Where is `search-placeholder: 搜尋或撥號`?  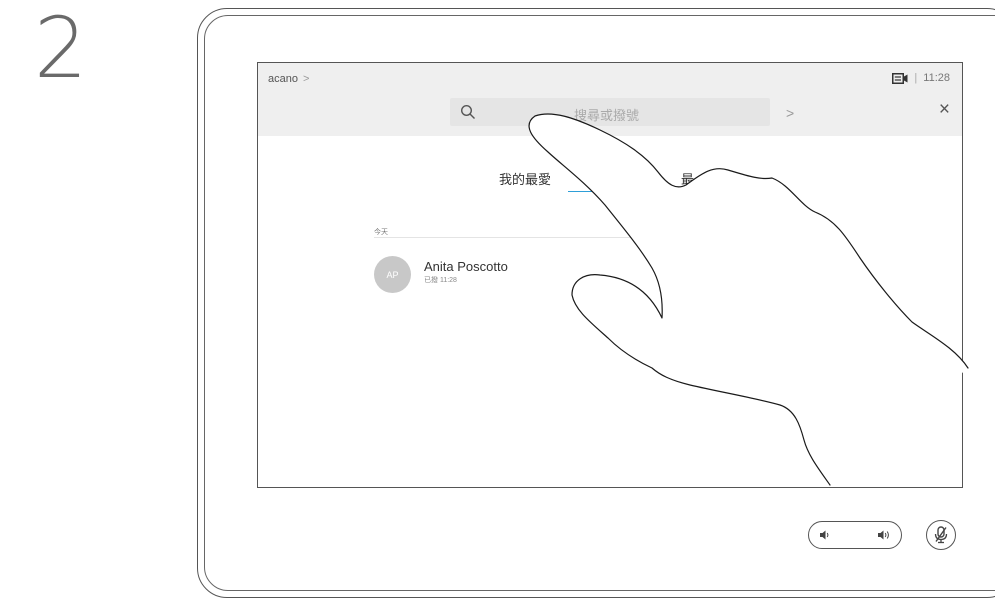 search-placeholder: 搜尋或撥號 is located at coordinates (607, 115).